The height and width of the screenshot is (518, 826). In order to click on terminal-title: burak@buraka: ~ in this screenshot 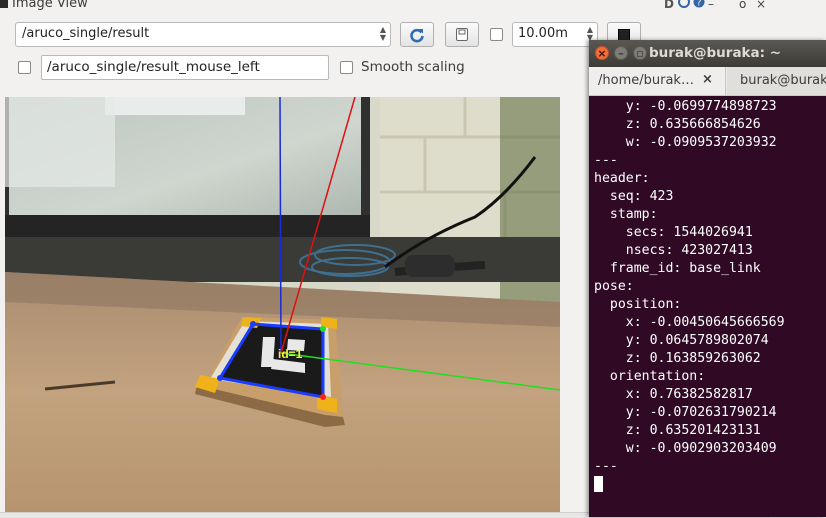, I will do `click(715, 53)`.